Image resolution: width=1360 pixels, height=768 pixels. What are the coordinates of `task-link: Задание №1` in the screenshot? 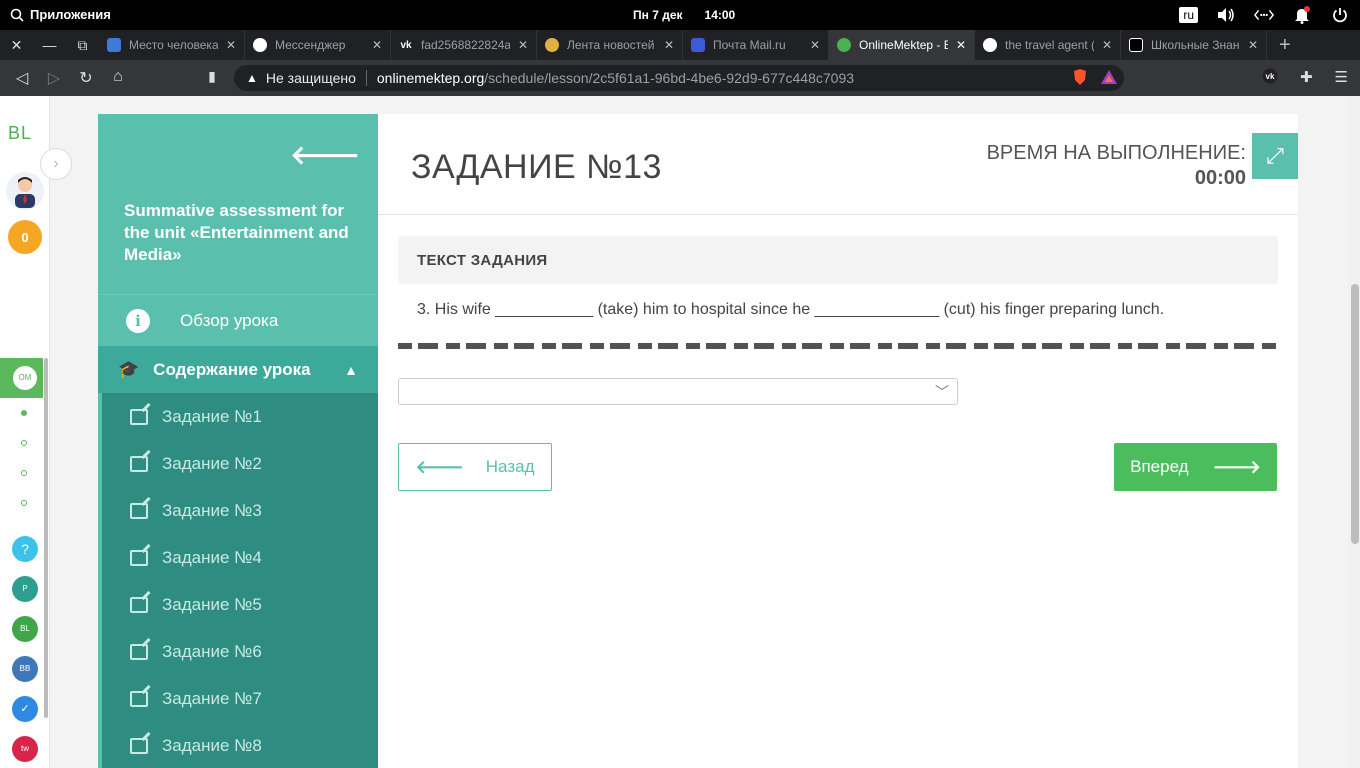 It's located at (240, 416).